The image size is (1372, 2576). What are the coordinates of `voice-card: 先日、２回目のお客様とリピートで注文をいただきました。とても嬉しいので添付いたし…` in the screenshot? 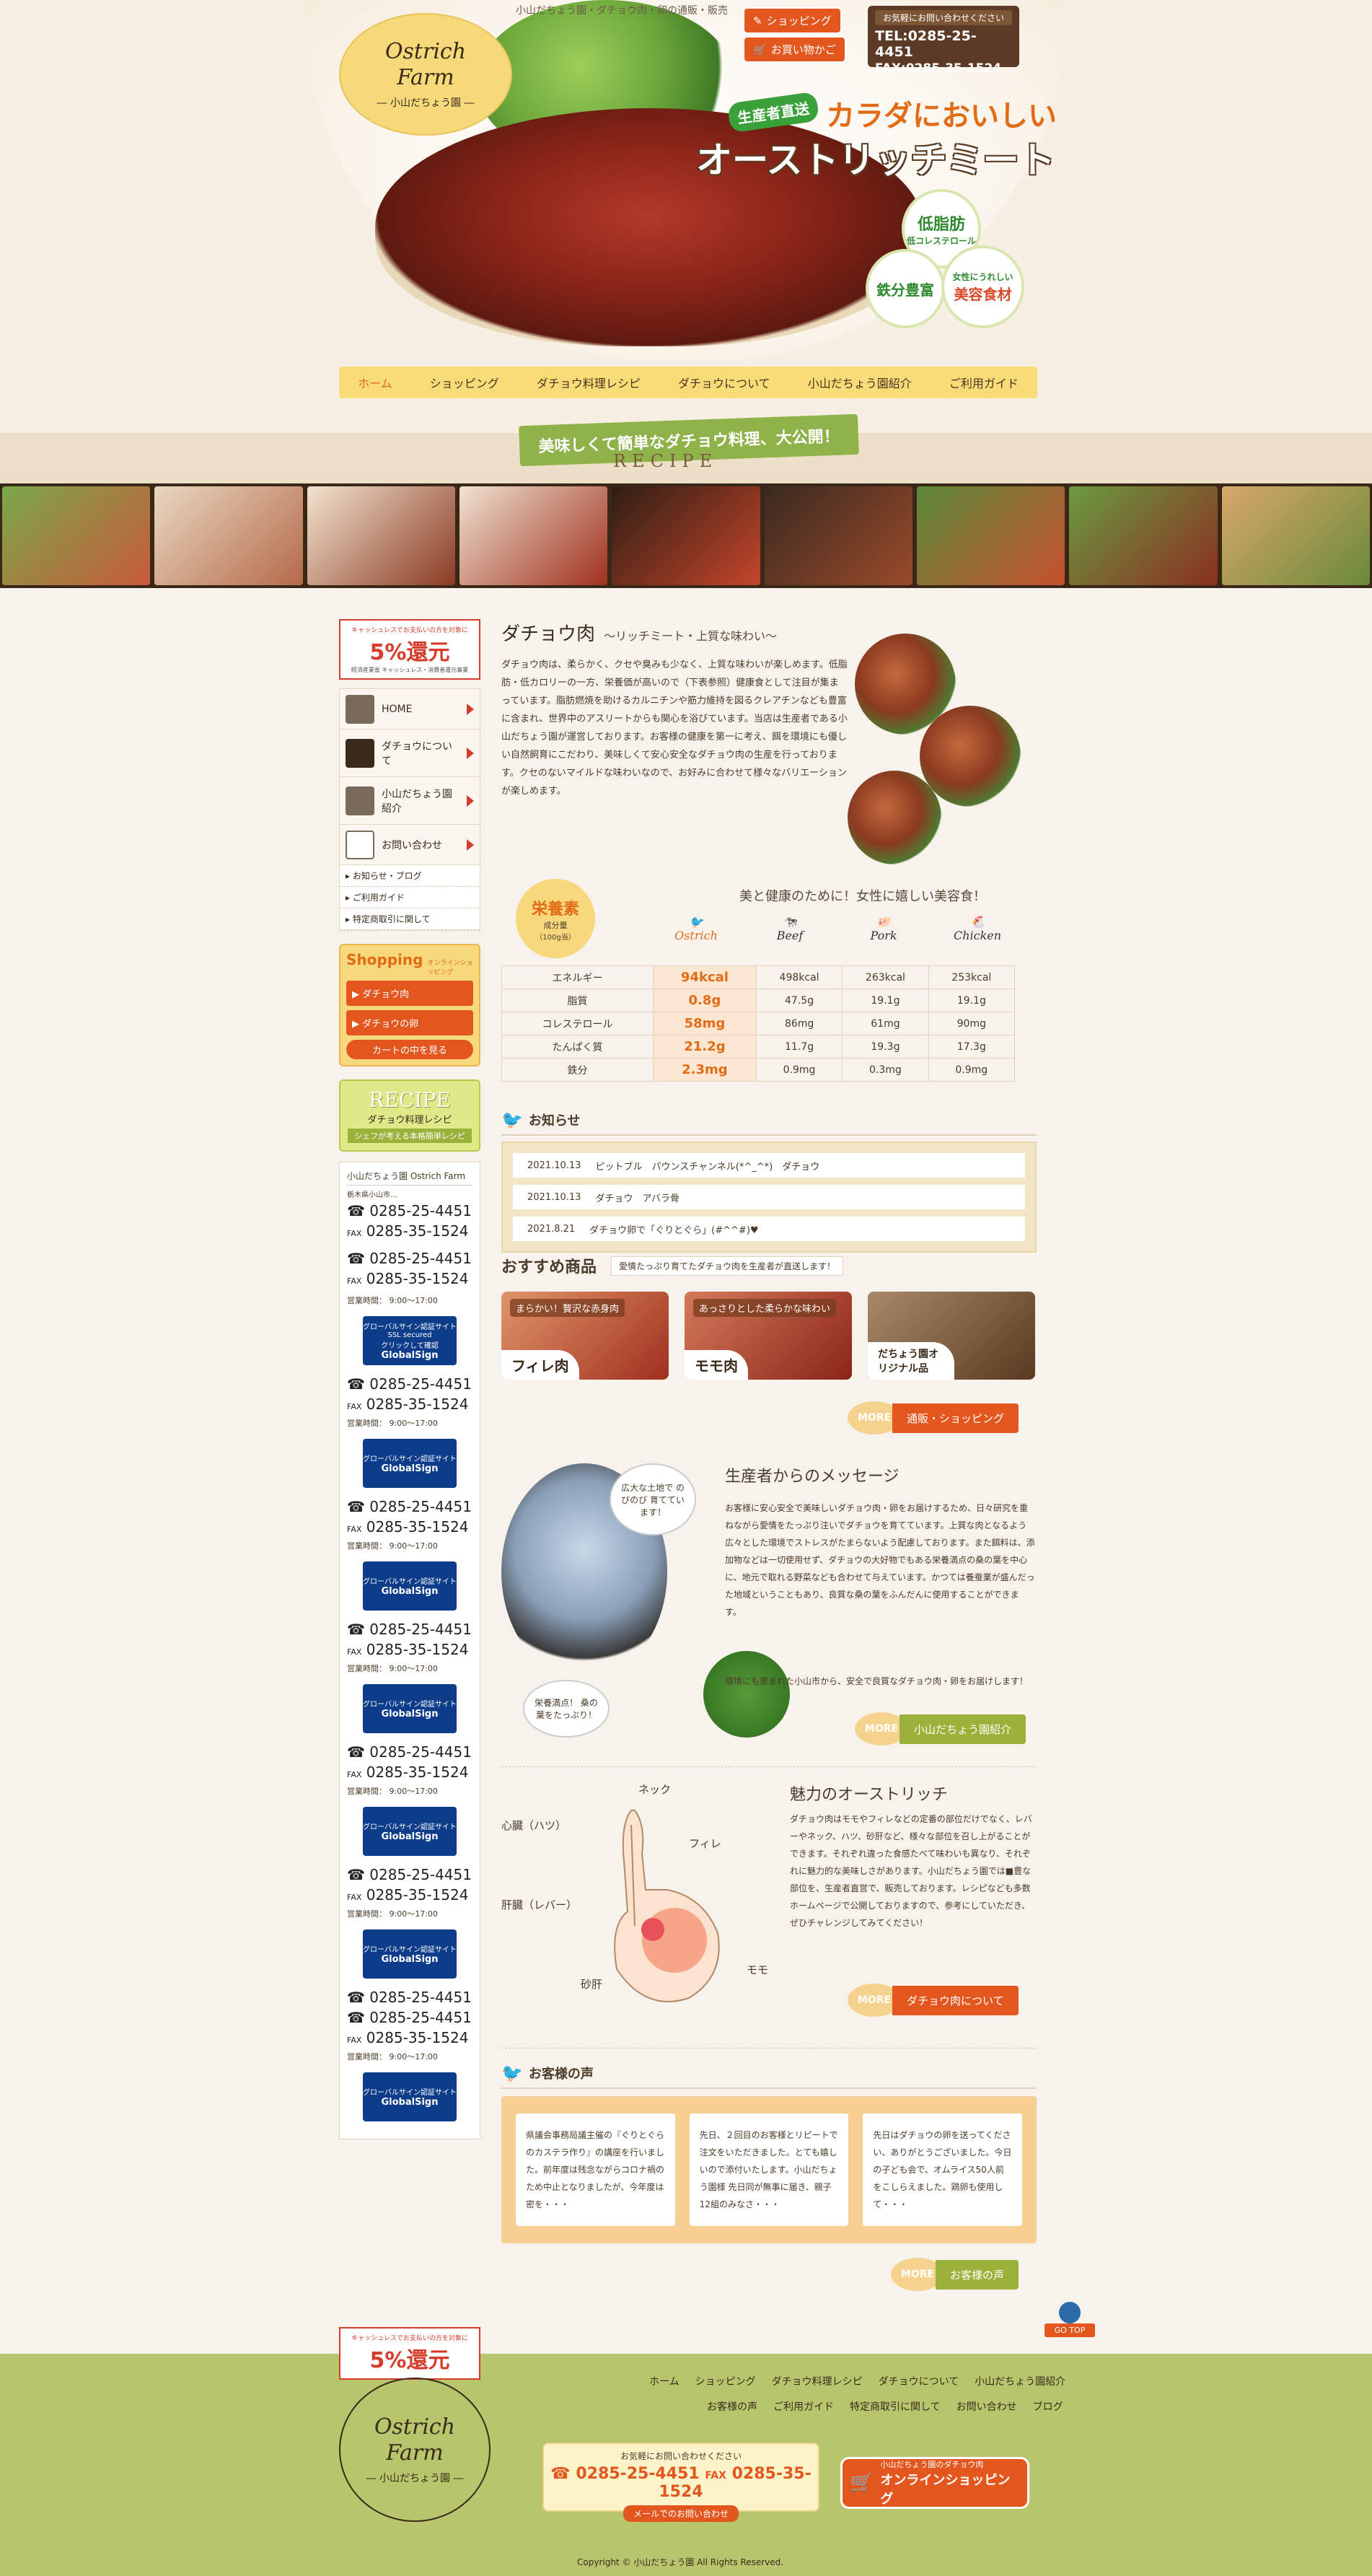 It's located at (769, 2169).